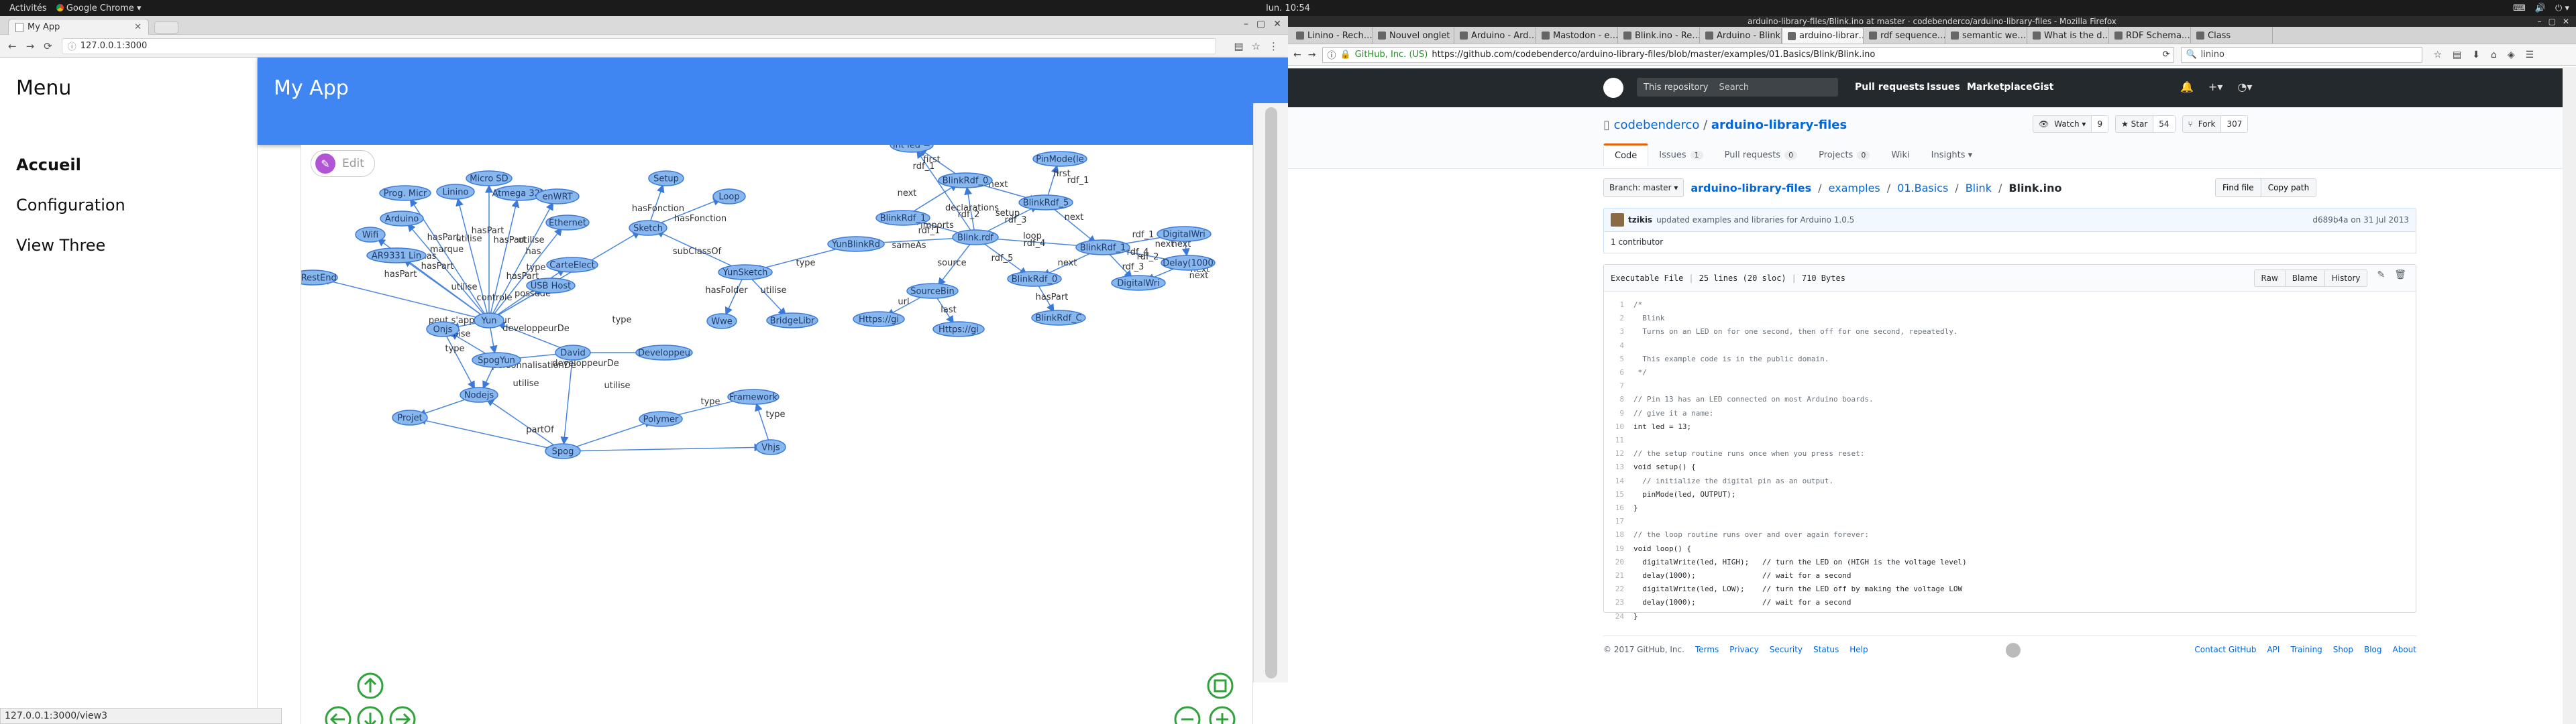  What do you see at coordinates (661, 419) in the screenshot?
I see `graph-node-polymer: Polymer` at bounding box center [661, 419].